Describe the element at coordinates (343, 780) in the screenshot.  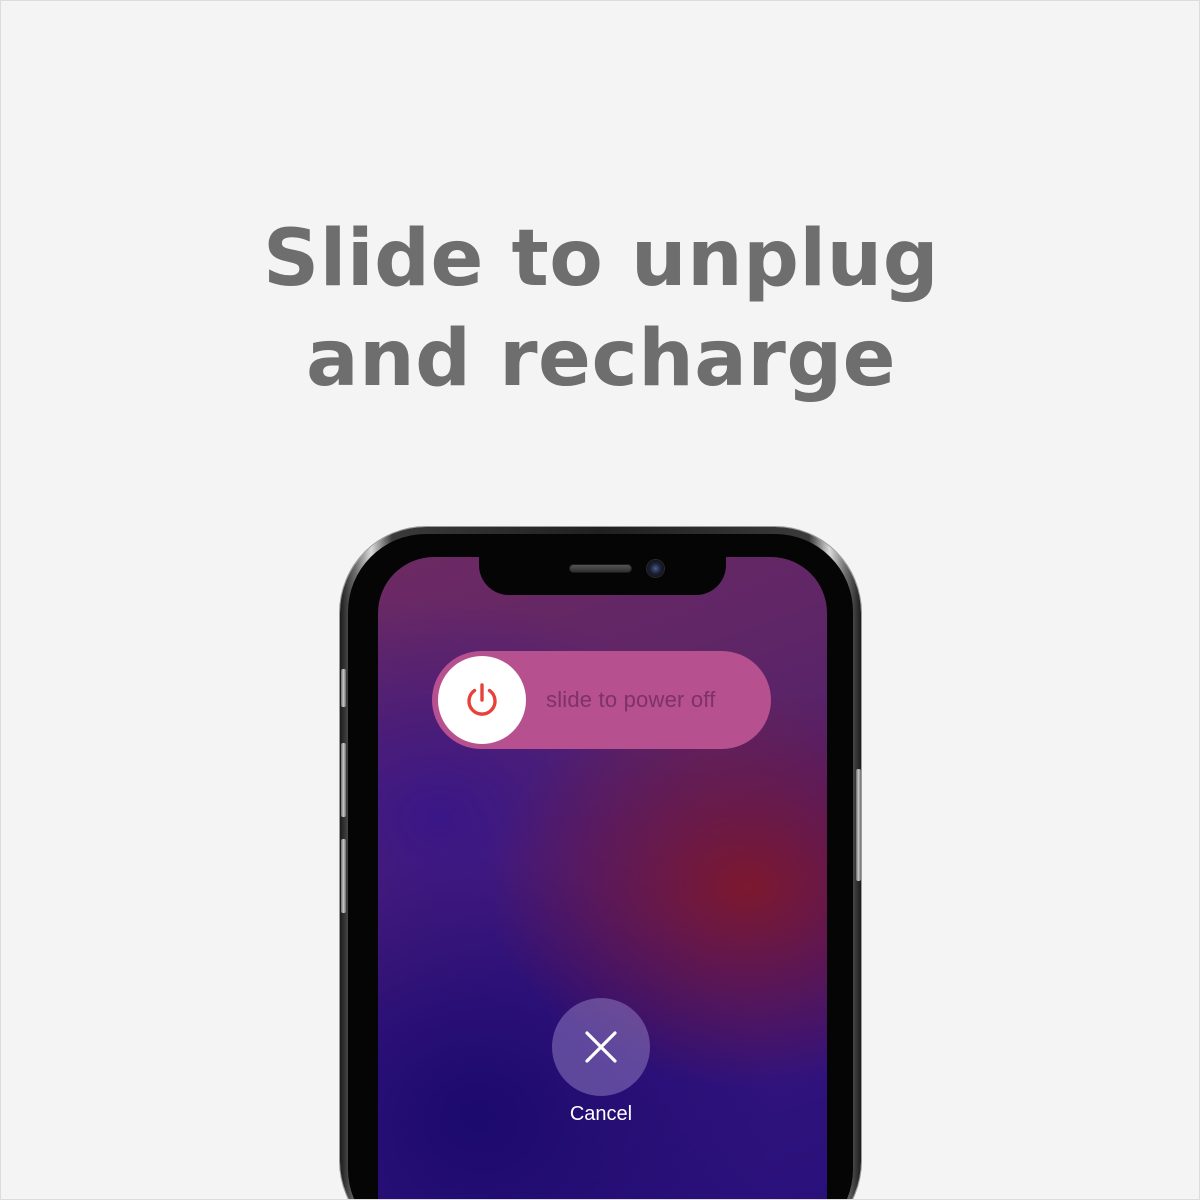
I see `volume-up-button` at that location.